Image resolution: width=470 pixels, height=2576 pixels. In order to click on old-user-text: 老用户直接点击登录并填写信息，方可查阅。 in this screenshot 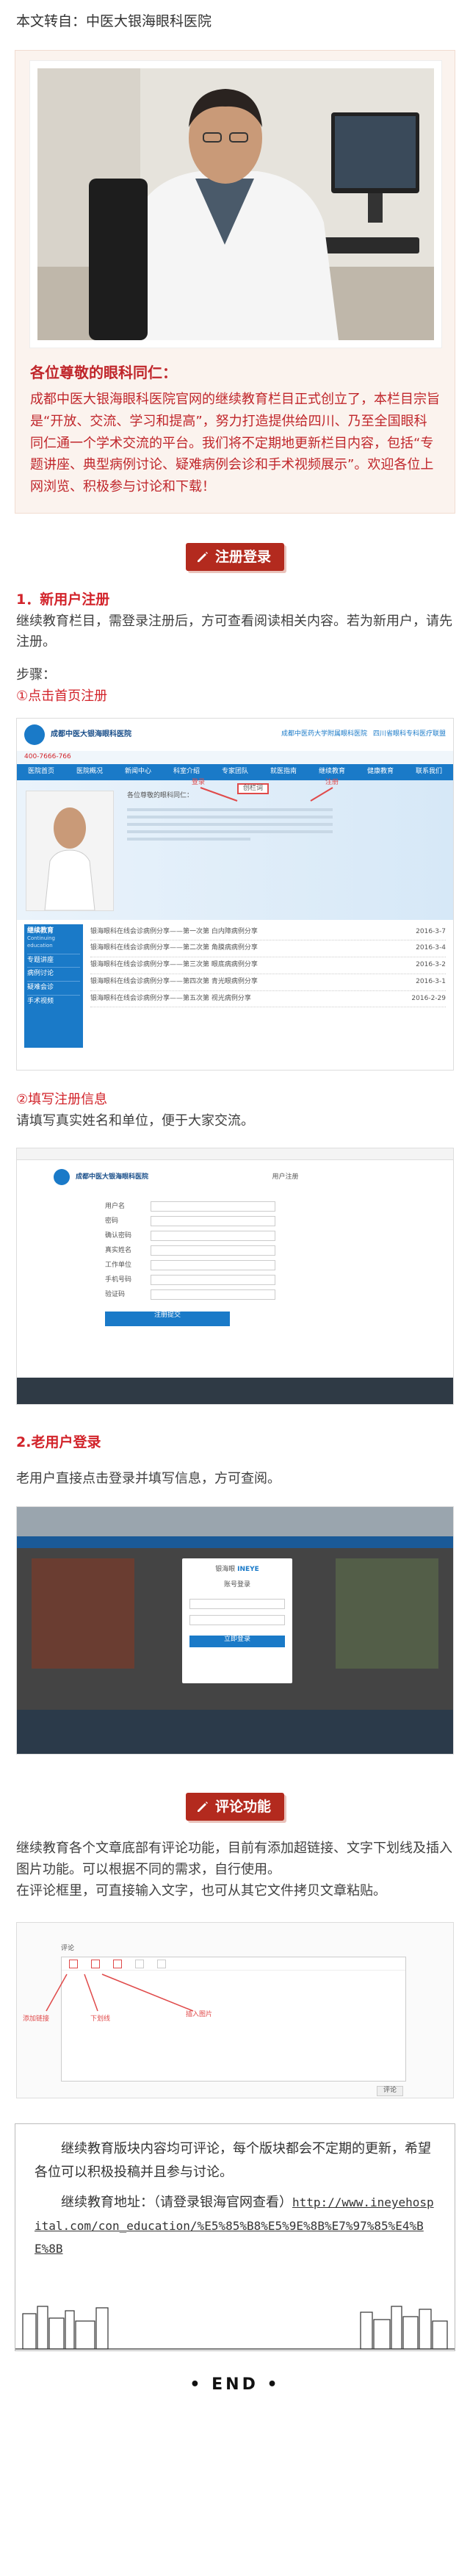, I will do `click(148, 1478)`.